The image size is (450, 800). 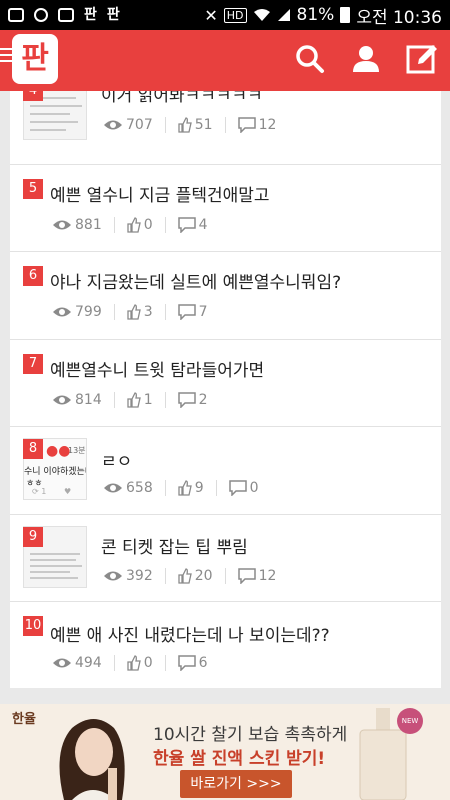 I want to click on view-count: 814, so click(x=88, y=400).